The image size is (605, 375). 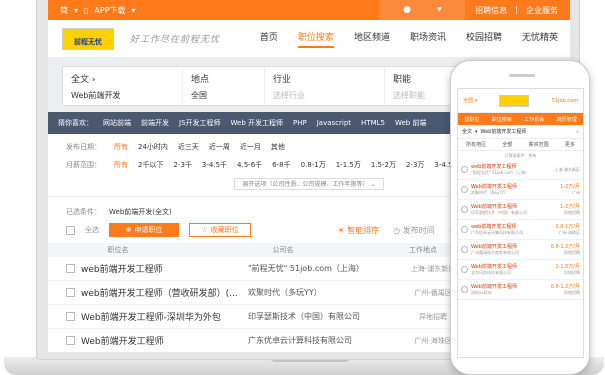 What do you see at coordinates (359, 230) in the screenshot?
I see `smart-sort-button: ☀ 智能排序` at bounding box center [359, 230].